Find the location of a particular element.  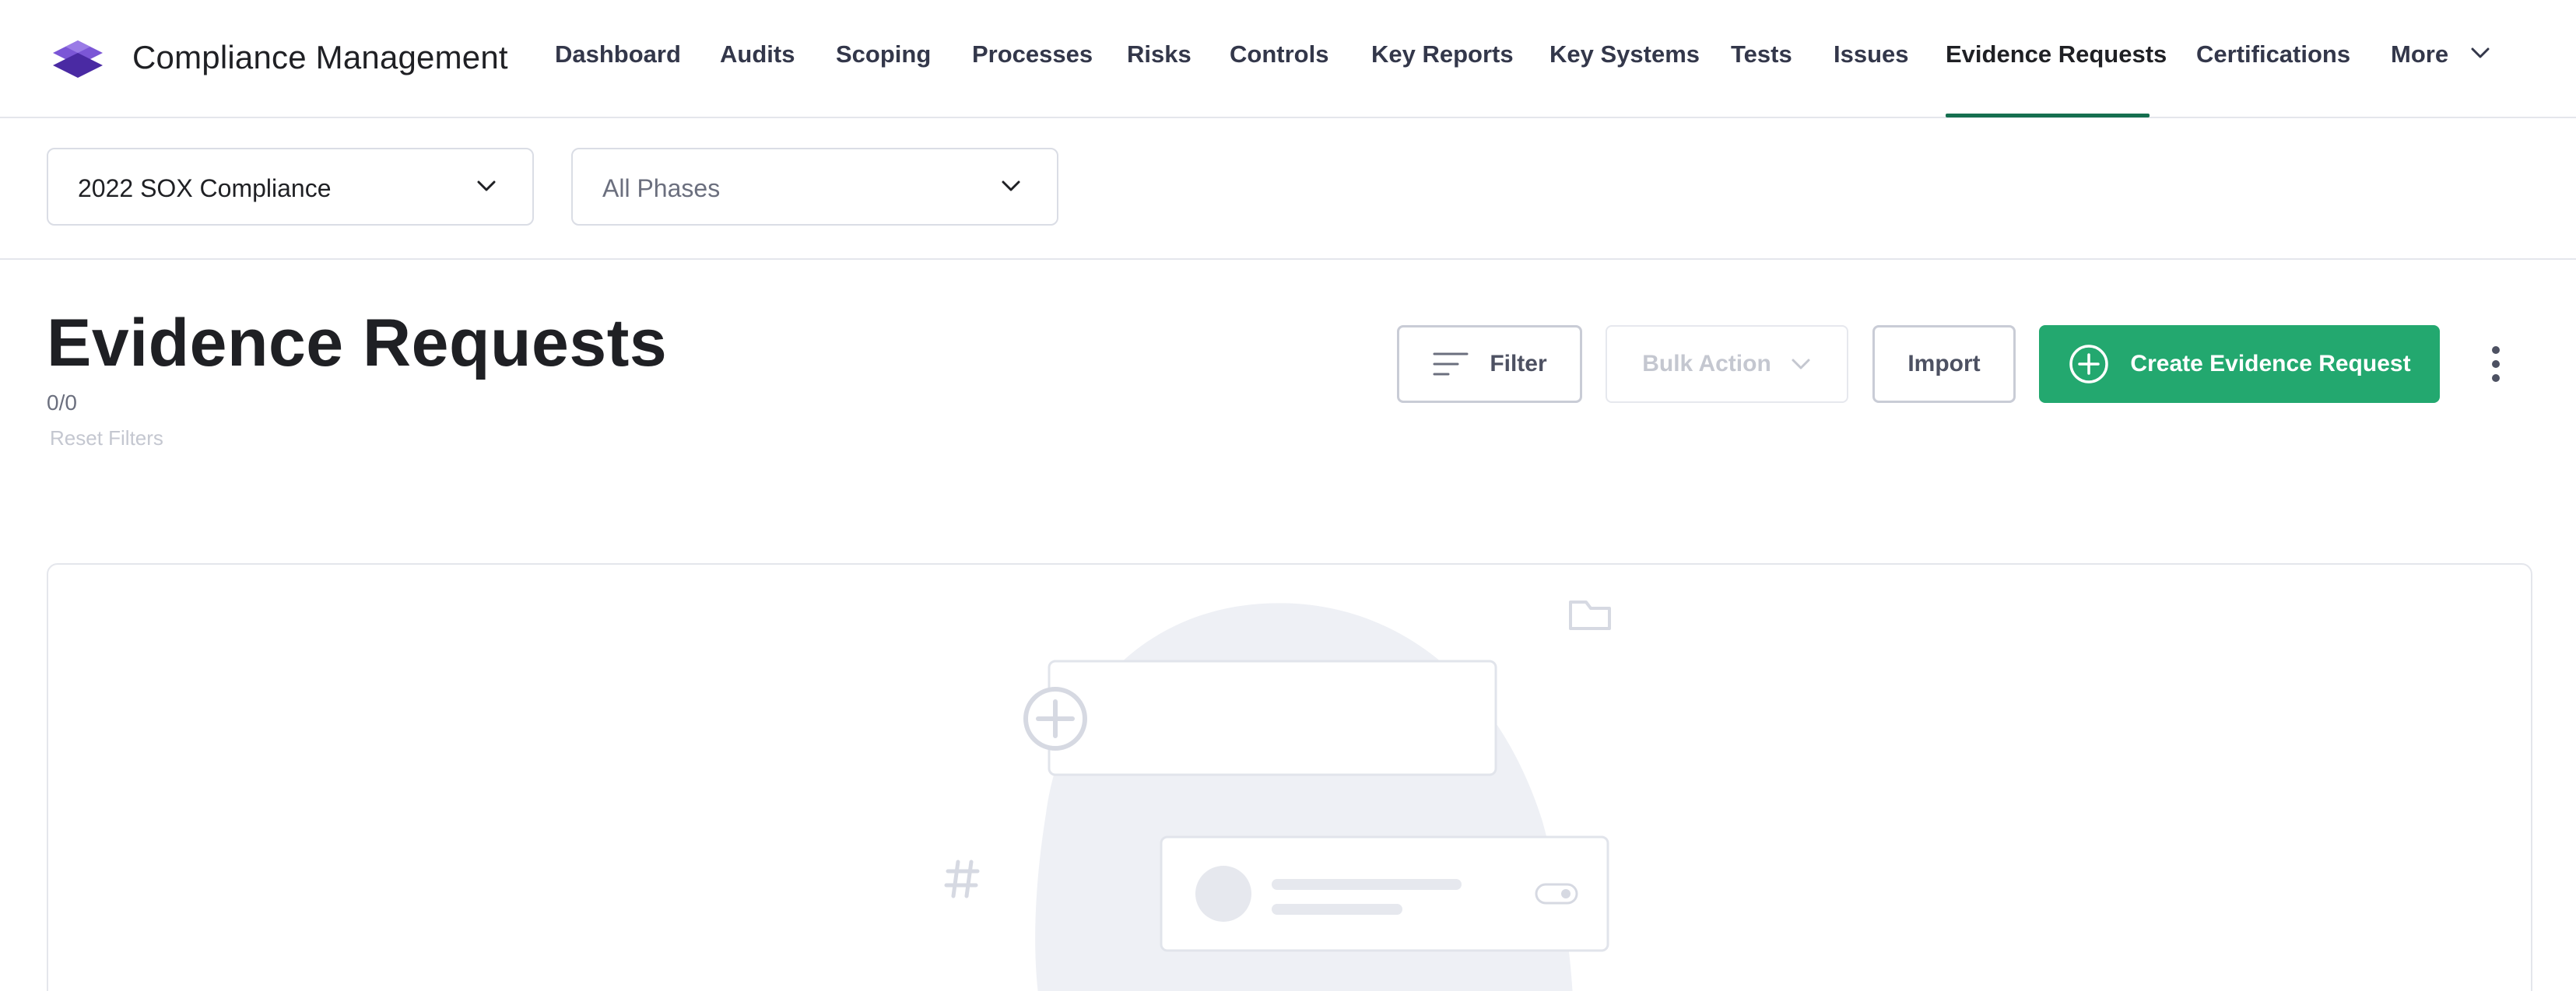

nav-controls: Controls is located at coordinates (1279, 54).